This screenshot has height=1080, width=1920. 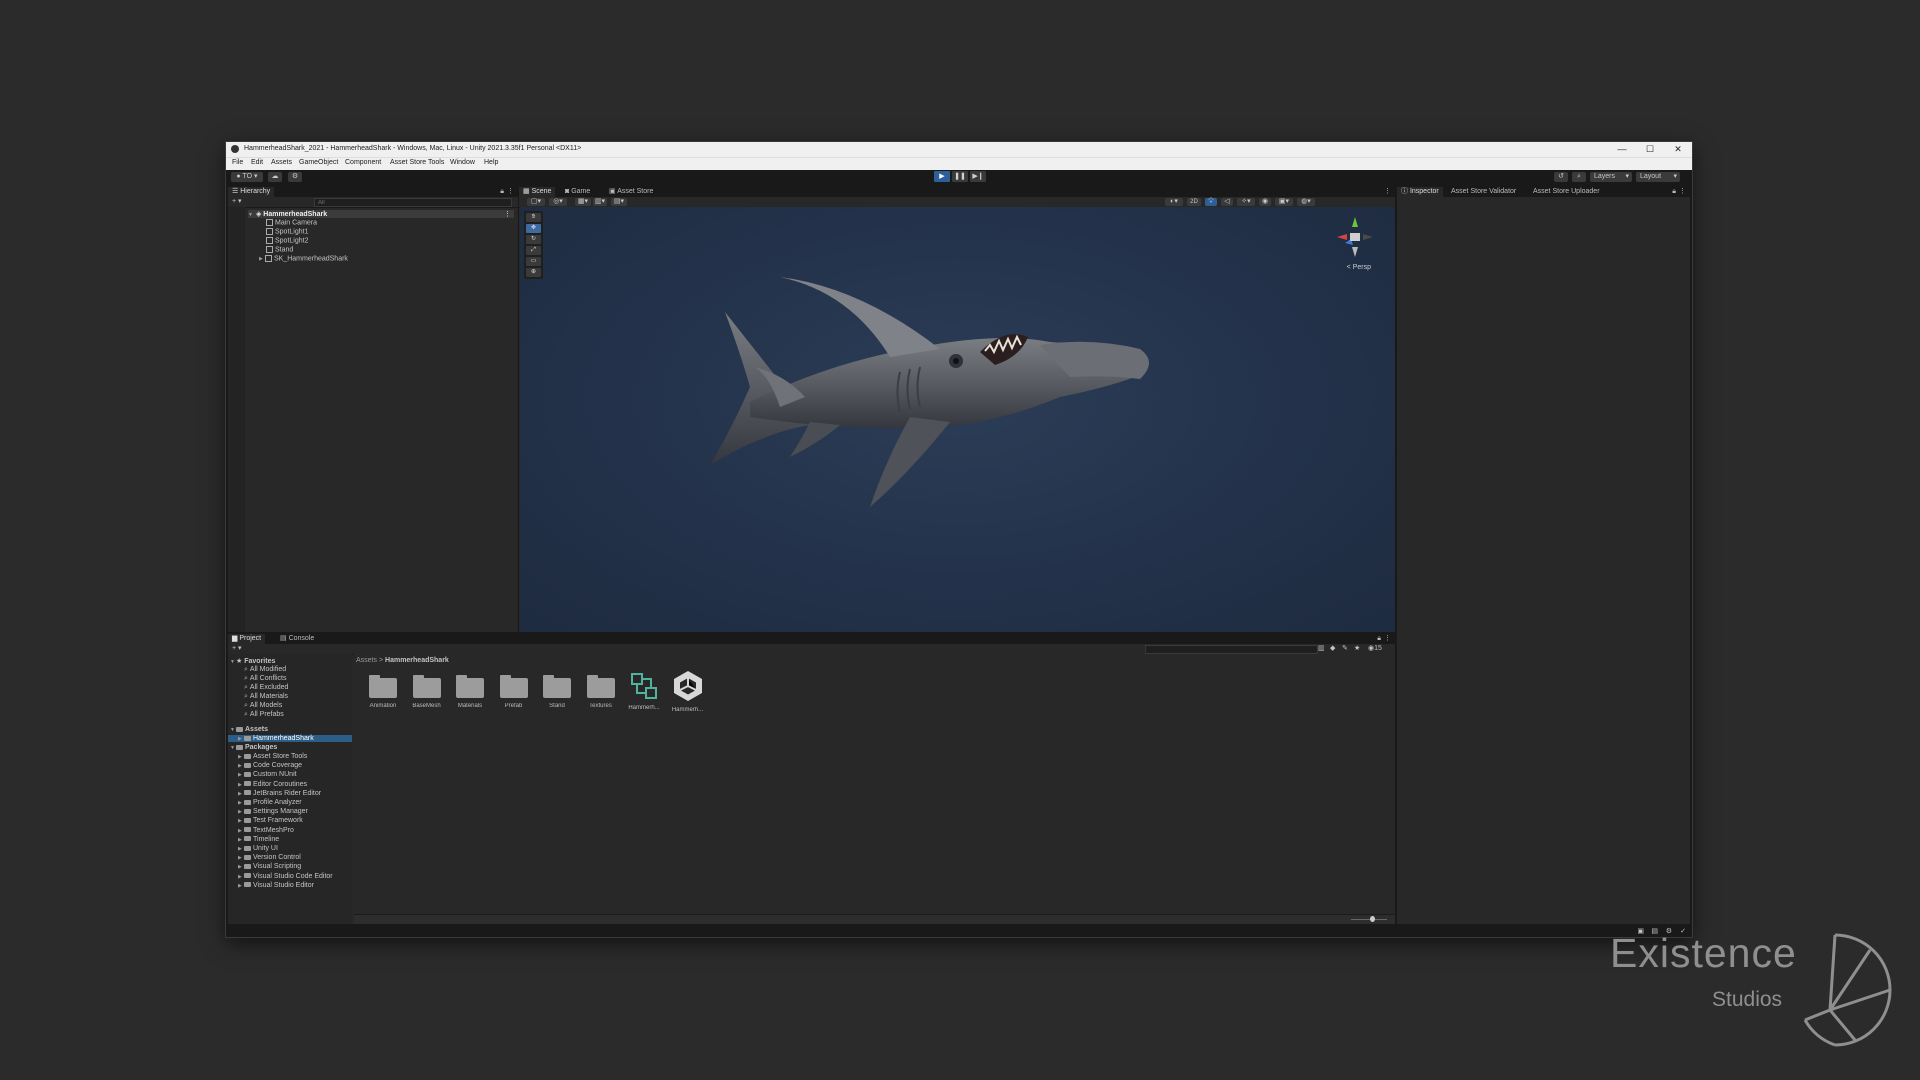 What do you see at coordinates (247, 177) in the screenshot?
I see `account-button: ● TO ▾` at bounding box center [247, 177].